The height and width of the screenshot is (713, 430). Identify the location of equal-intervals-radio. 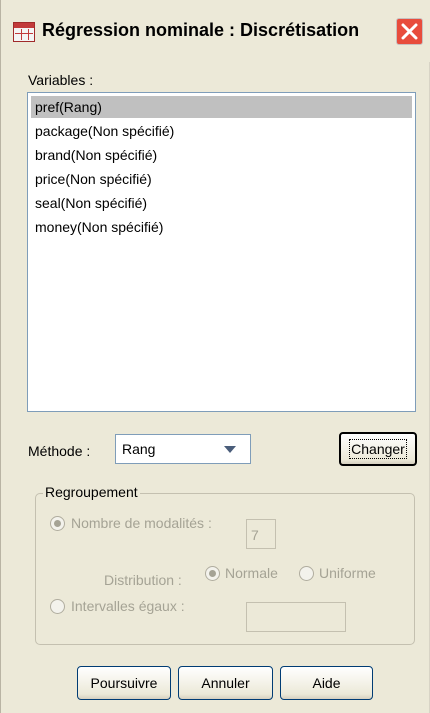
(57, 606).